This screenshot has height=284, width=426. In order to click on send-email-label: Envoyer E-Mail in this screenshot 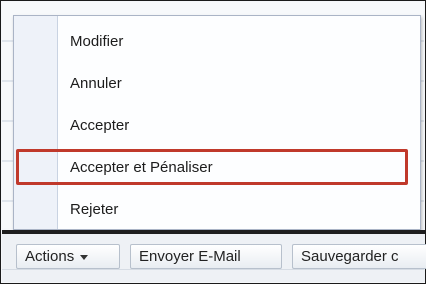, I will do `click(190, 256)`.